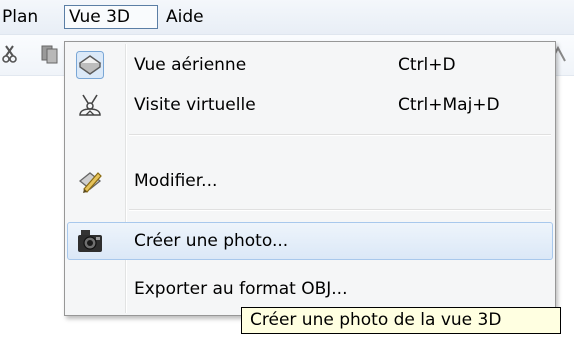  I want to click on menu-item-label: Vue aérienne, so click(190, 65).